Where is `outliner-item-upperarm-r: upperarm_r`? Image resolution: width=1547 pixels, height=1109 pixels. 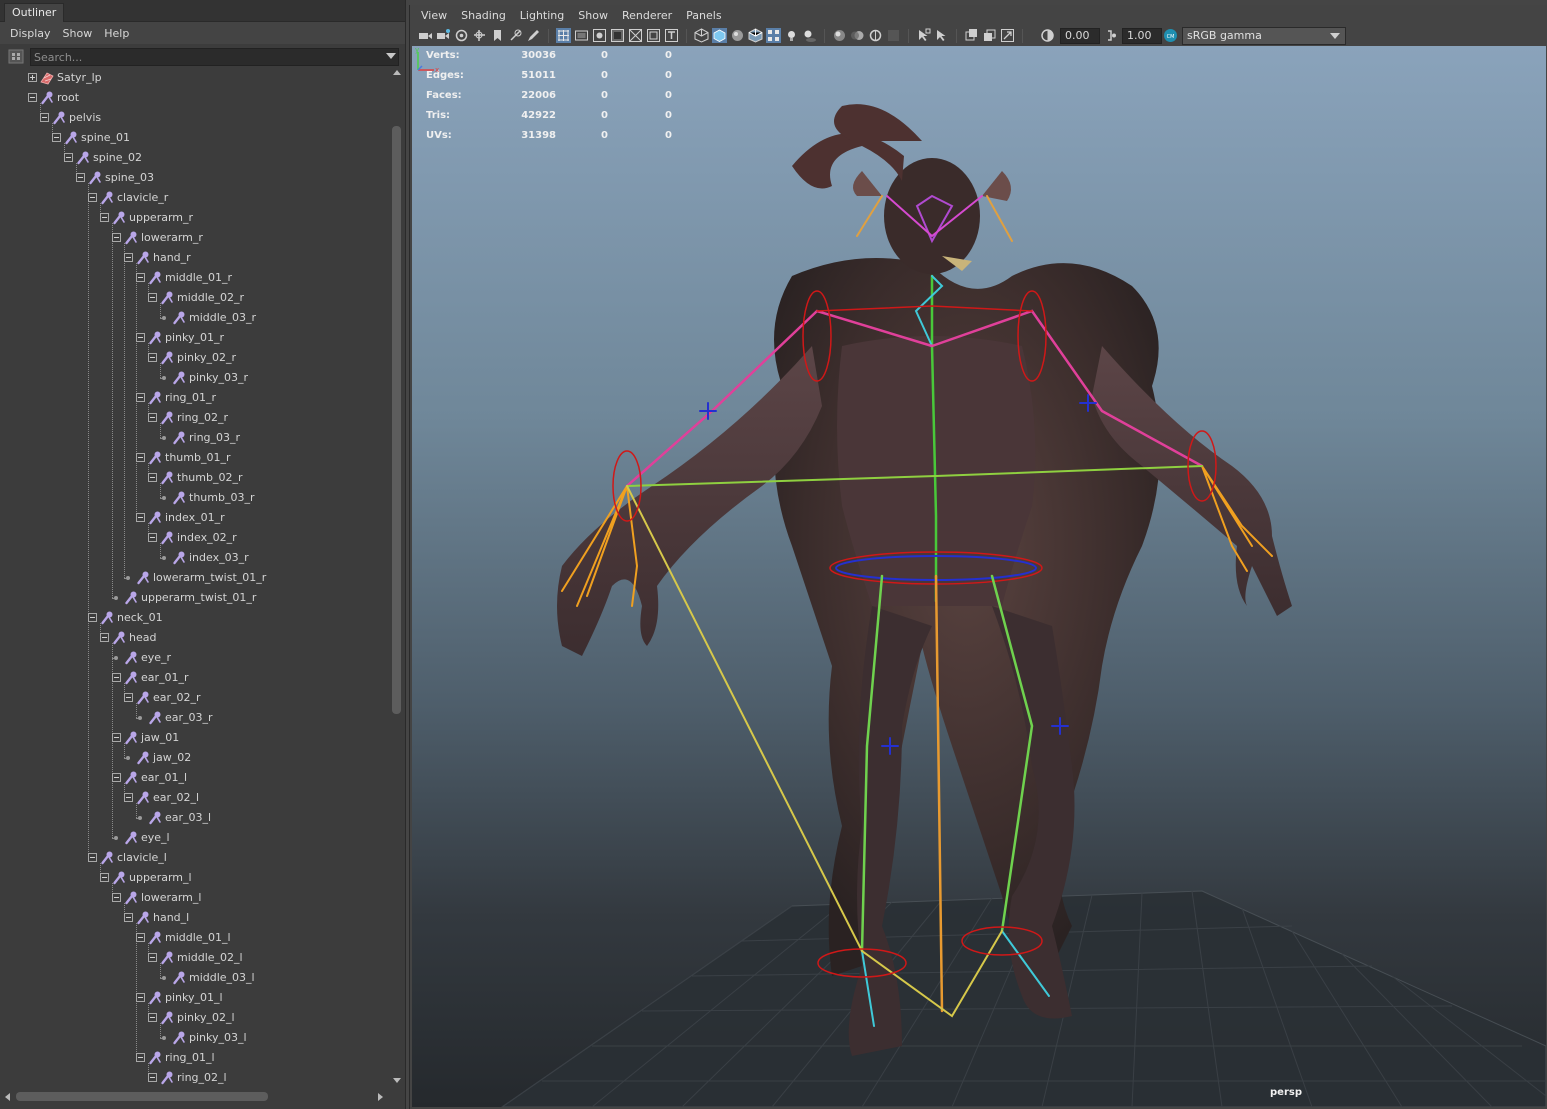 outliner-item-upperarm-r: upperarm_r is located at coordinates (194, 218).